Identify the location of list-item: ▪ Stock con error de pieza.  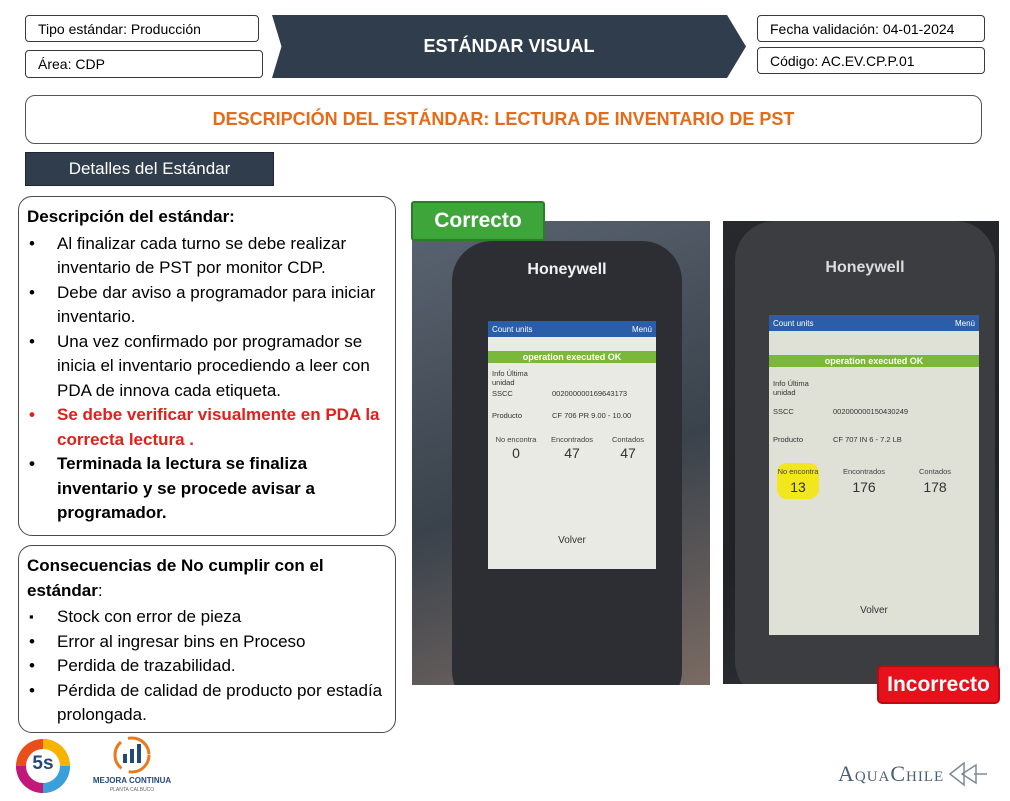
(207, 617).